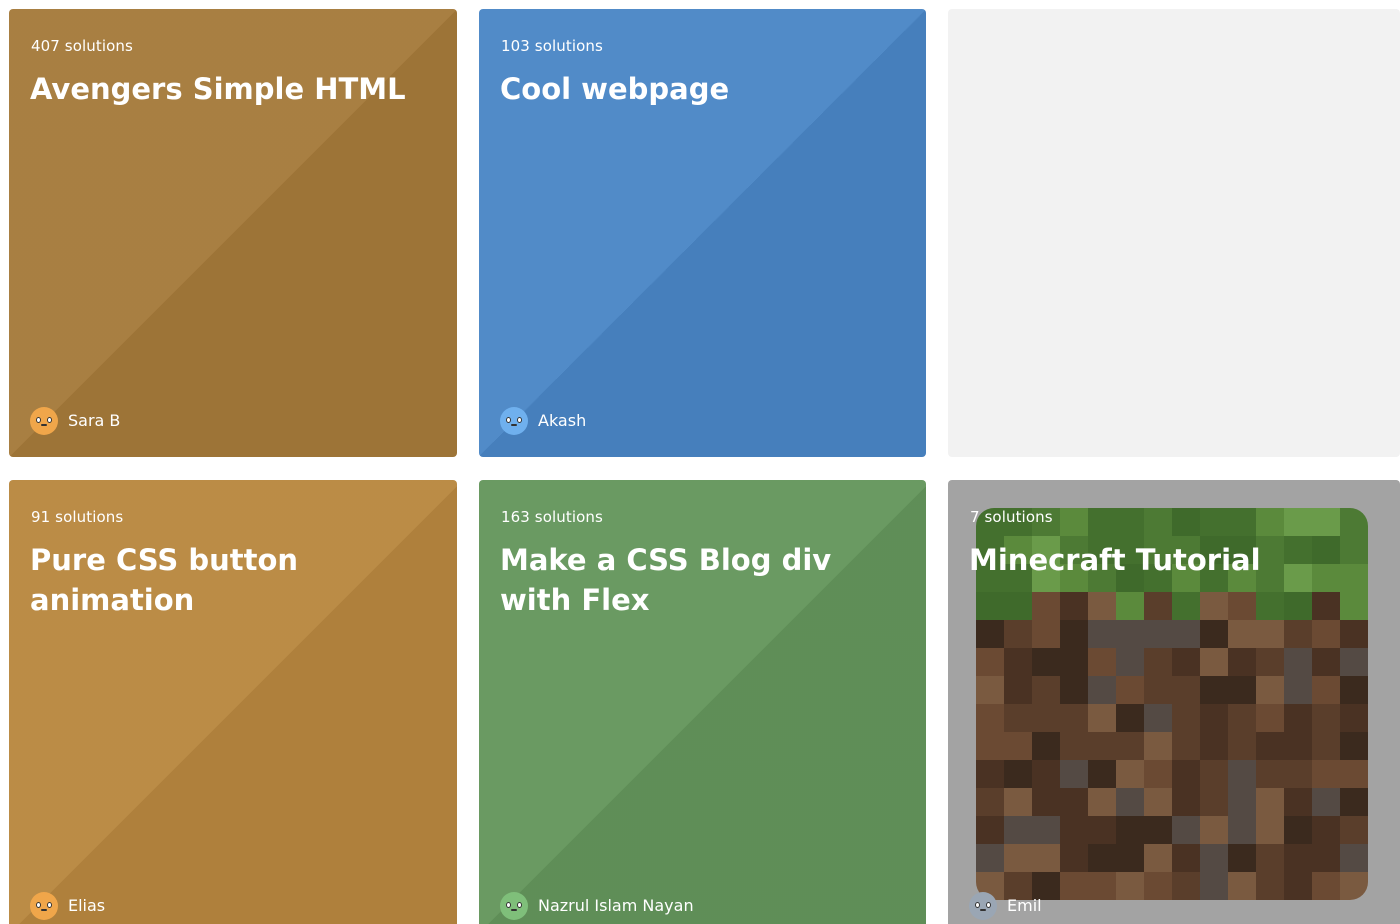  Describe the element at coordinates (1011, 517) in the screenshot. I see `solutions-count: 7 solutions` at that location.